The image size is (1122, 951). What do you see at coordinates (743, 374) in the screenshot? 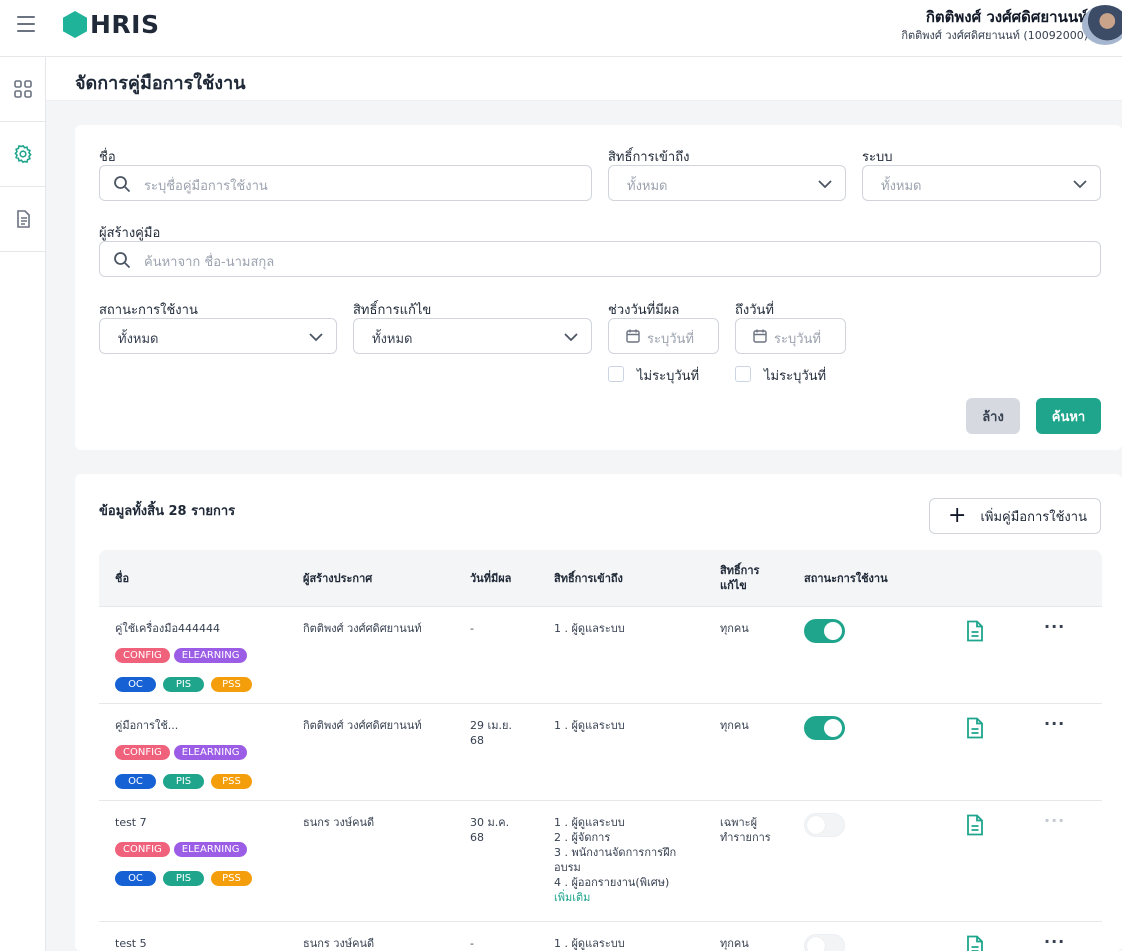
I see `no-date-to-checkbox` at bounding box center [743, 374].